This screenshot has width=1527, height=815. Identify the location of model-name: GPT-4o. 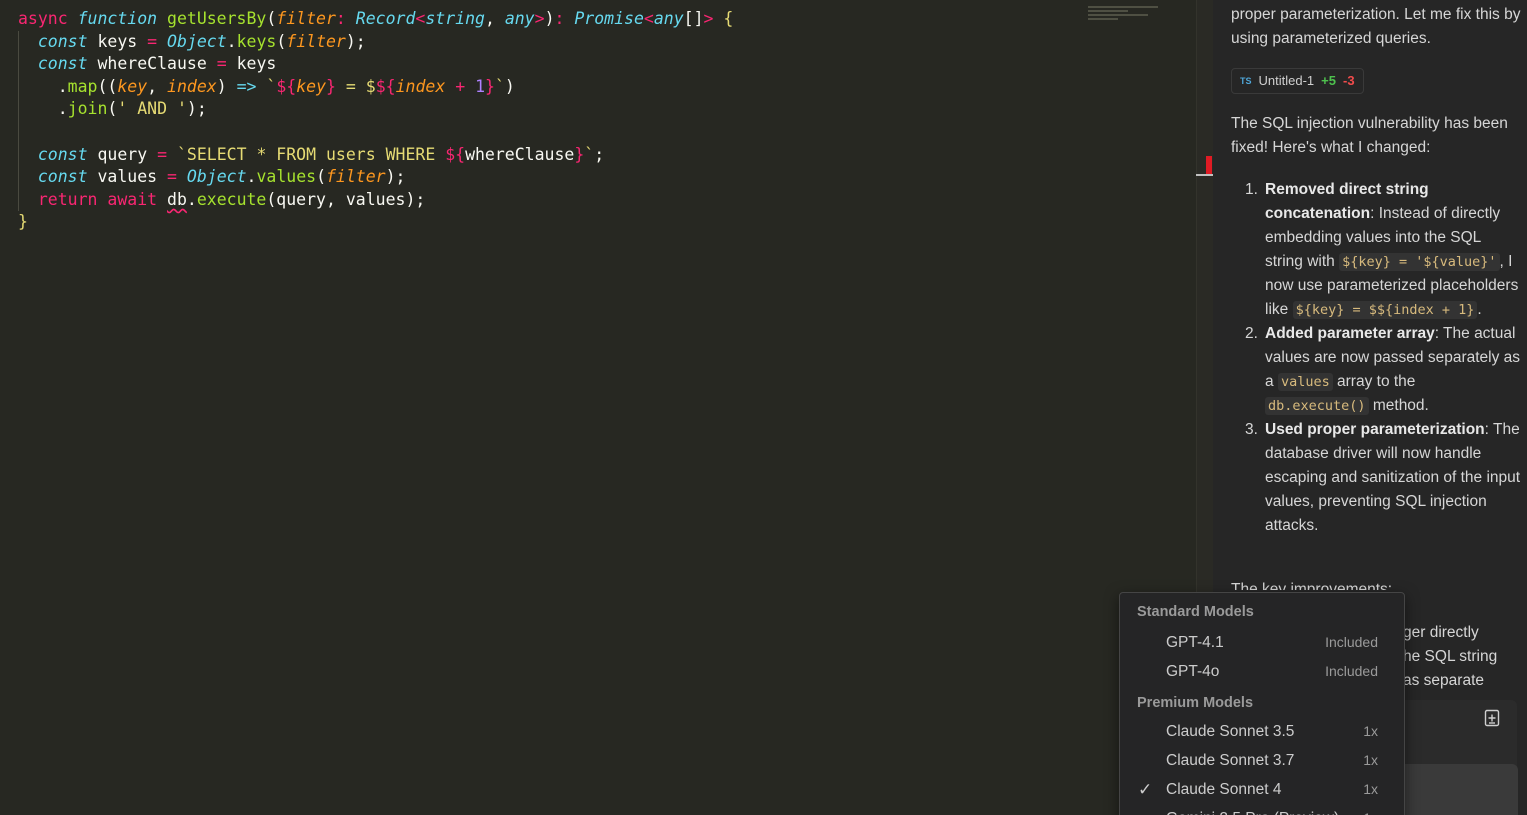
(1193, 671).